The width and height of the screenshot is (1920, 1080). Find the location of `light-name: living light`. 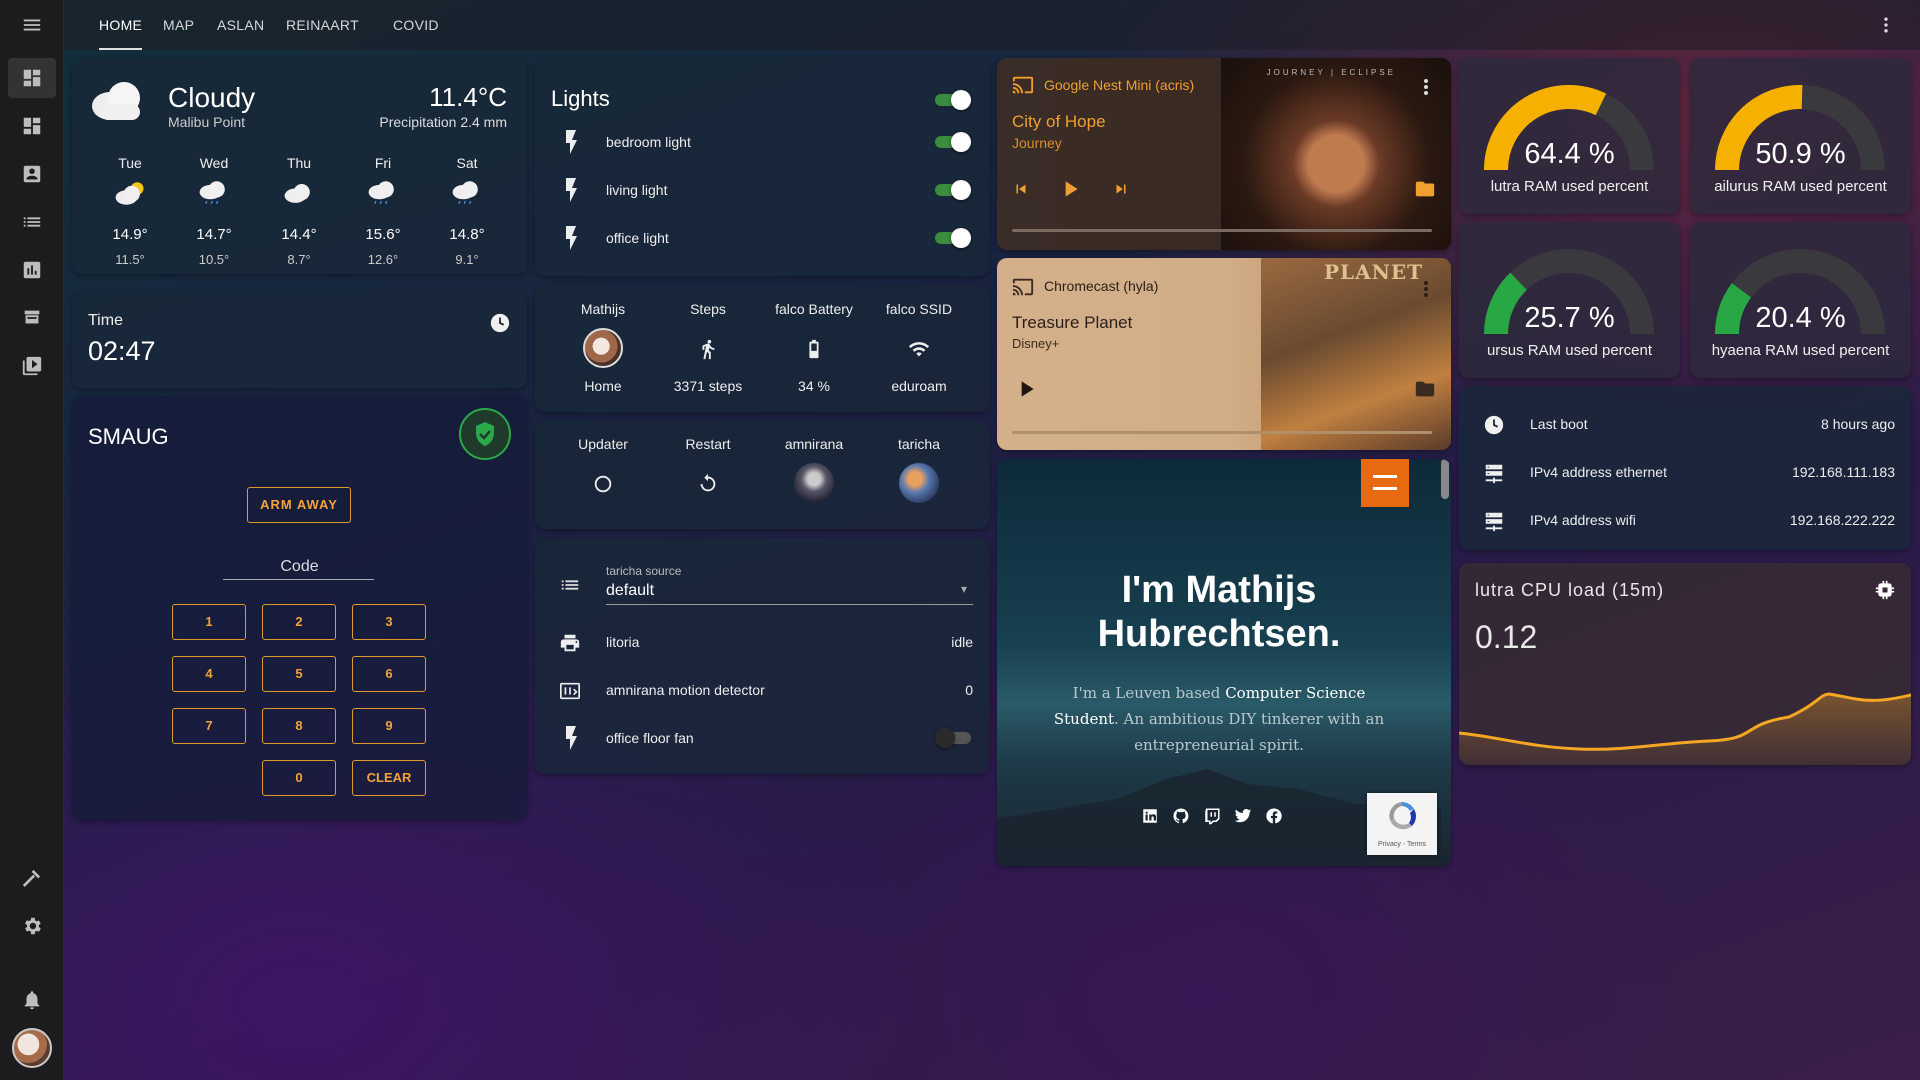

light-name: living light is located at coordinates (636, 190).